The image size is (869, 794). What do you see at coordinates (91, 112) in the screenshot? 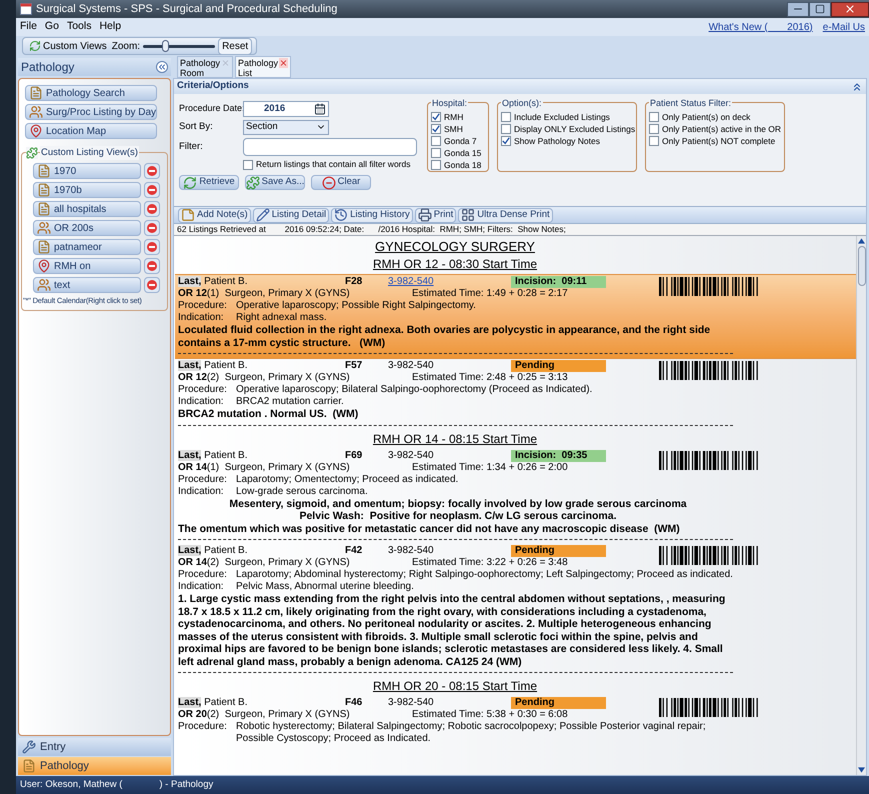
I see `sidebar-button: Surg/Proc Listing by Day` at bounding box center [91, 112].